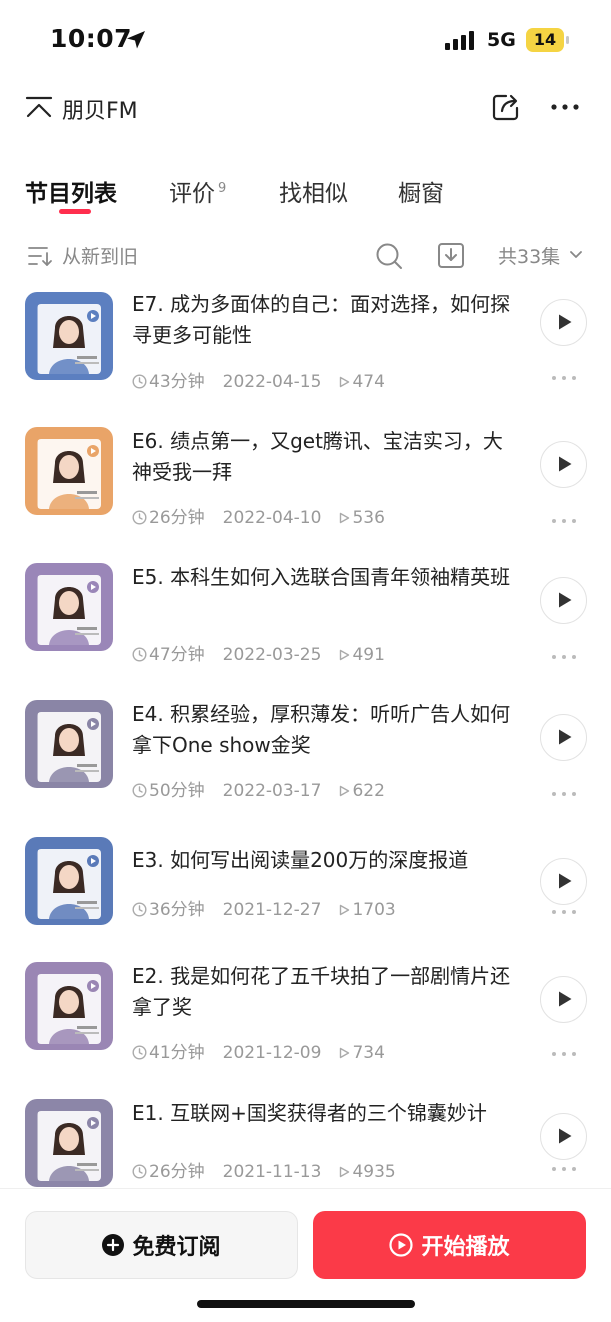 This screenshot has width=611, height=1322. I want to click on share-icon, so click(506, 107).